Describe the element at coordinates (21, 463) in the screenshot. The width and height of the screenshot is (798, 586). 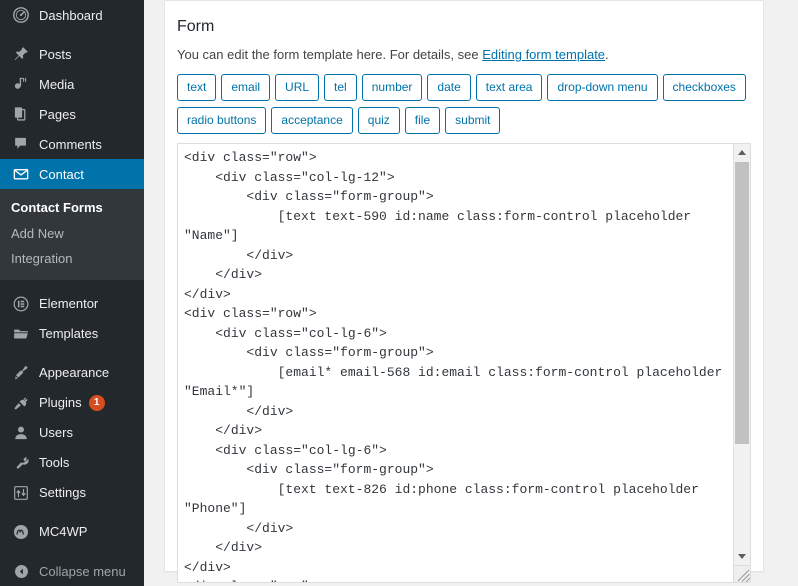
I see `wrench-icon` at that location.